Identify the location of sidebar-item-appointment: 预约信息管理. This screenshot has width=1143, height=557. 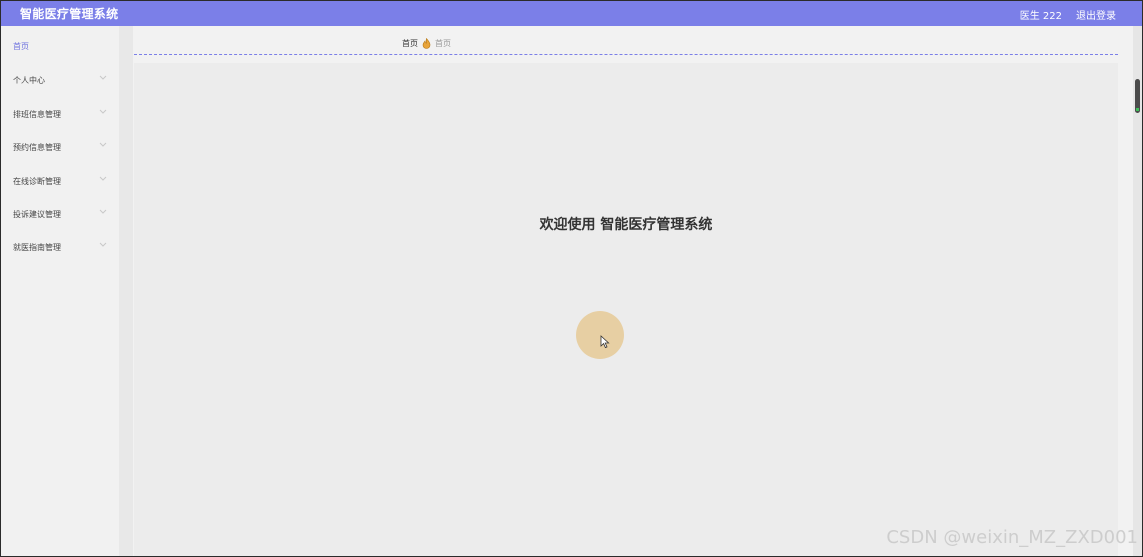
(60, 147).